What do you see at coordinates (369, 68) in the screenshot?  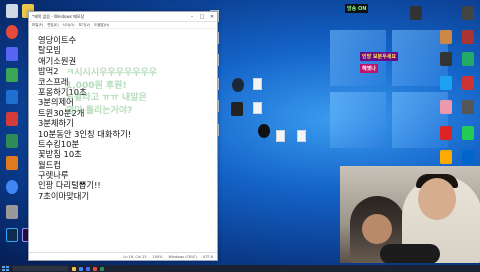 I see `stream-badge: 헤엣나` at bounding box center [369, 68].